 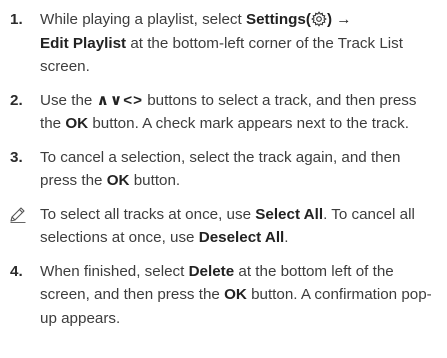 What do you see at coordinates (114, 271) in the screenshot?
I see `step-text: When finished, select` at bounding box center [114, 271].